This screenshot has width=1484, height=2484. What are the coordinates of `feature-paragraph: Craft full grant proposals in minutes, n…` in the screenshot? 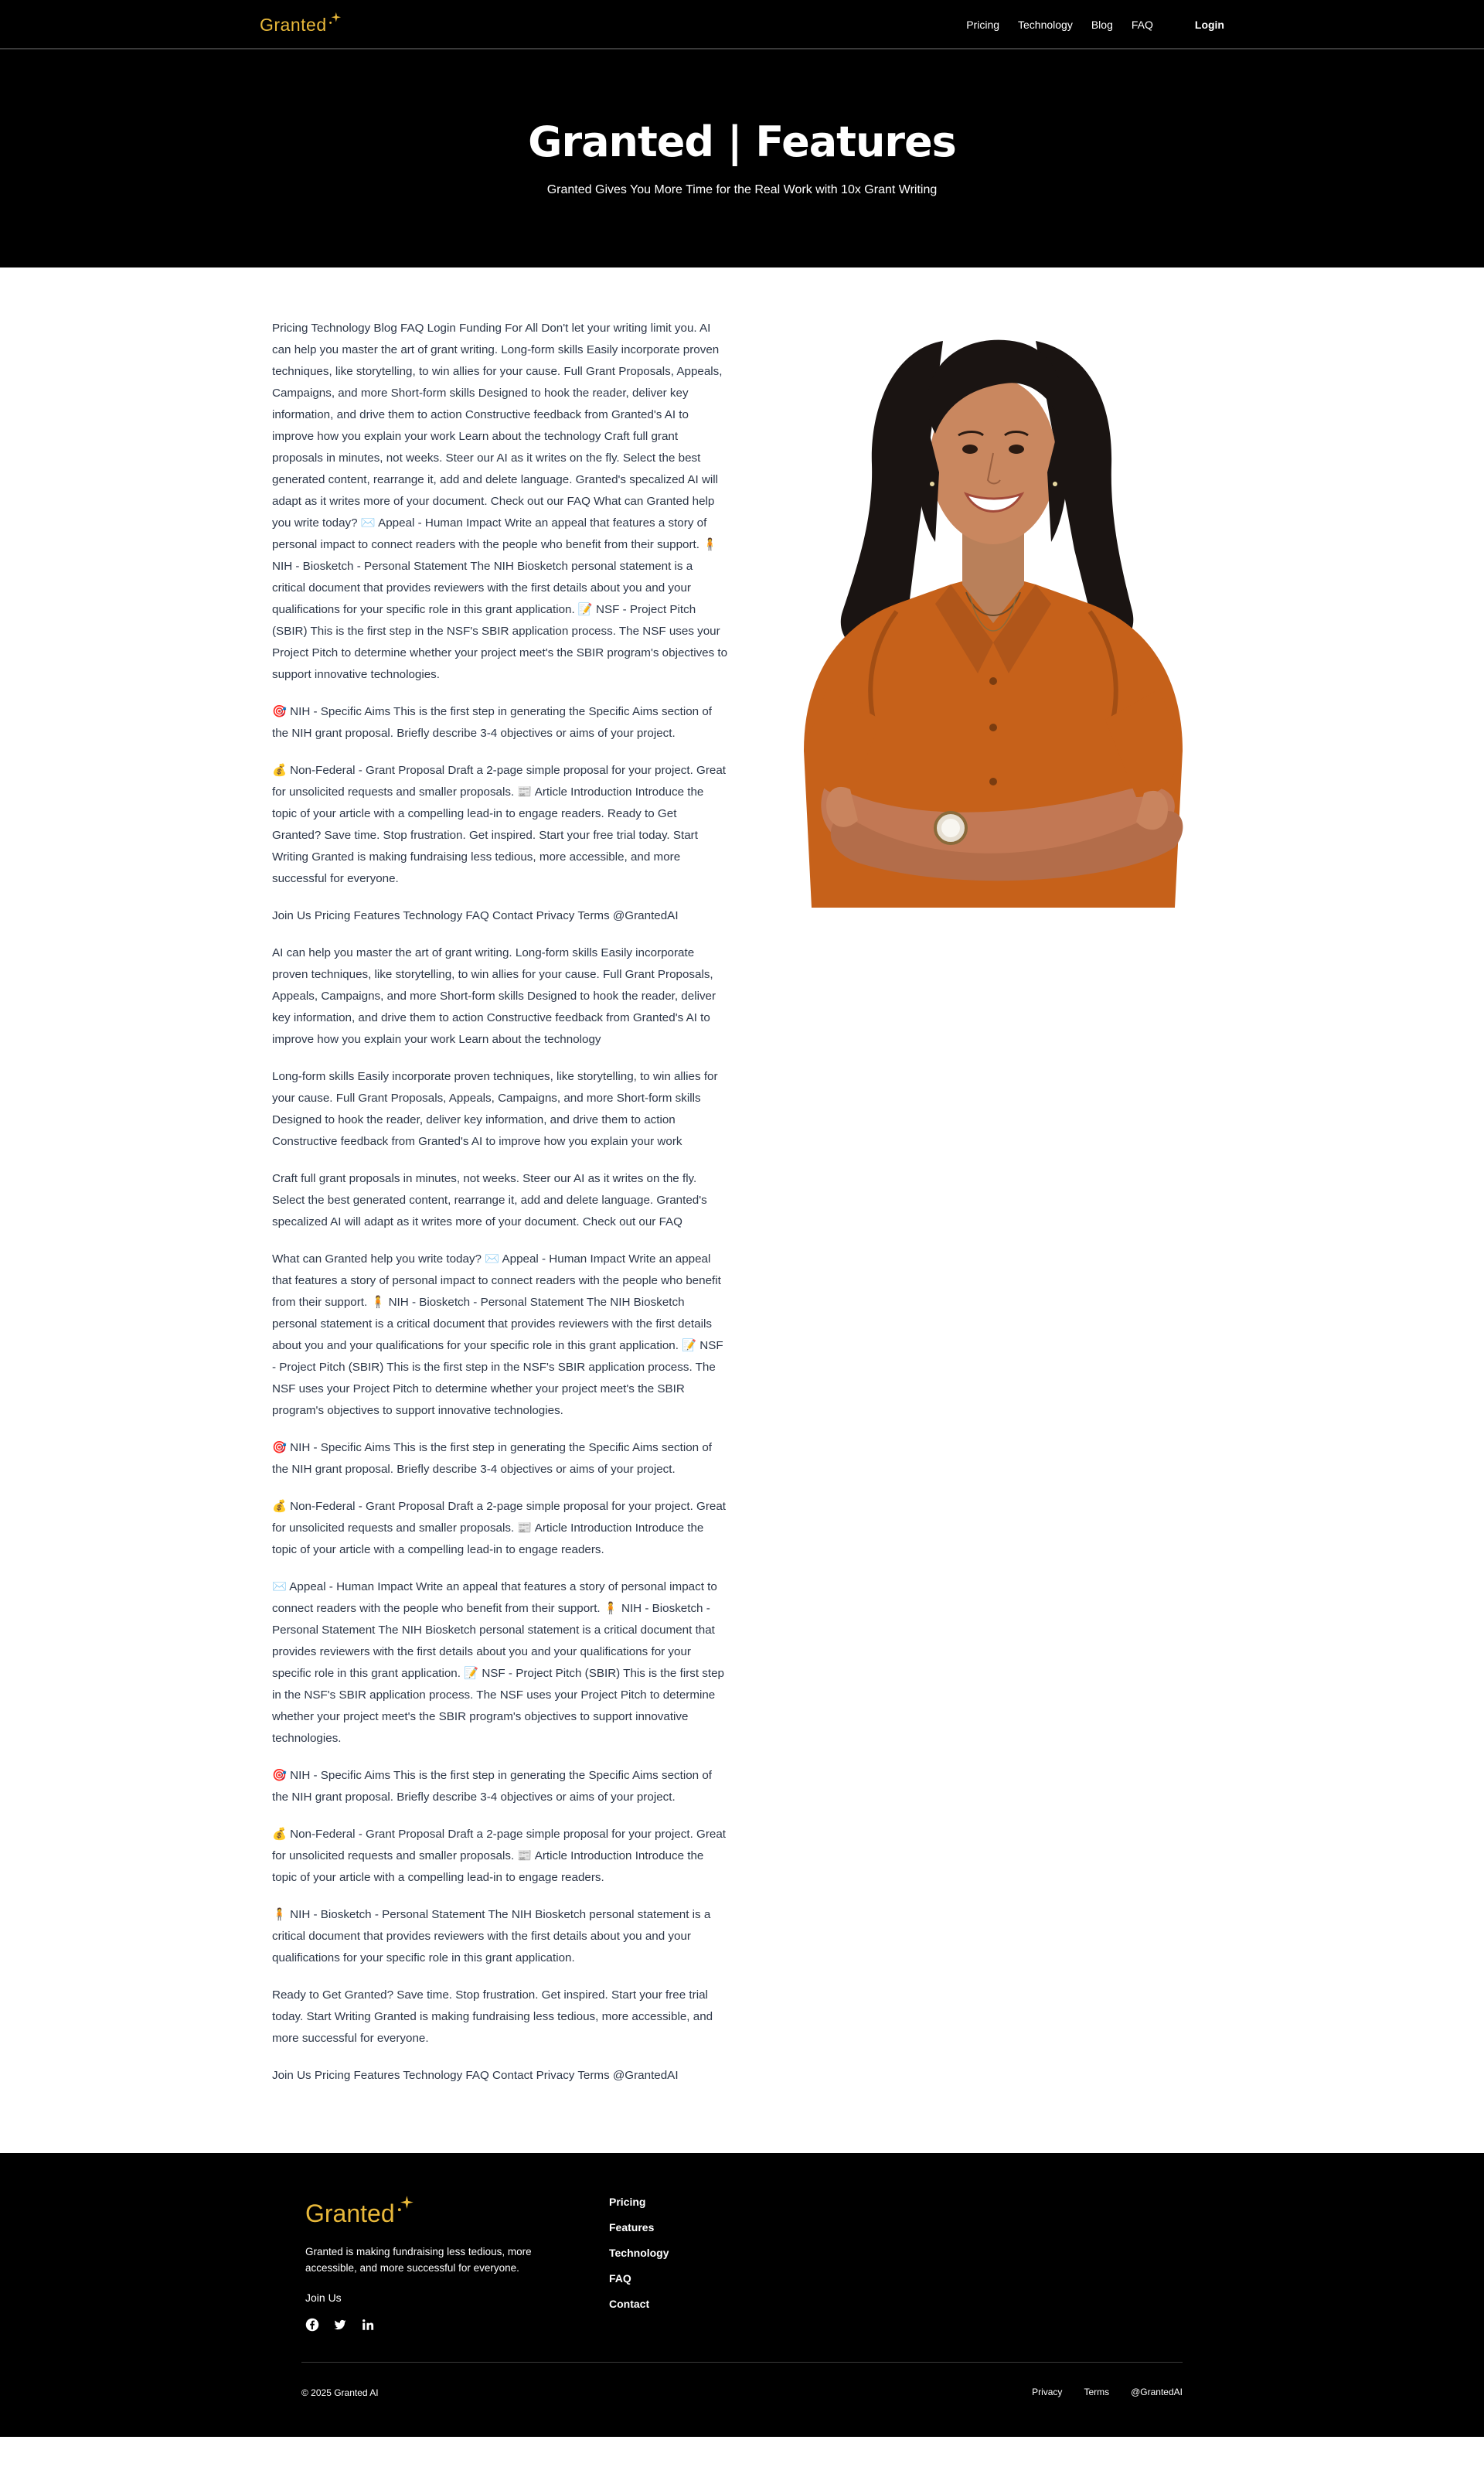 It's located at (489, 1200).